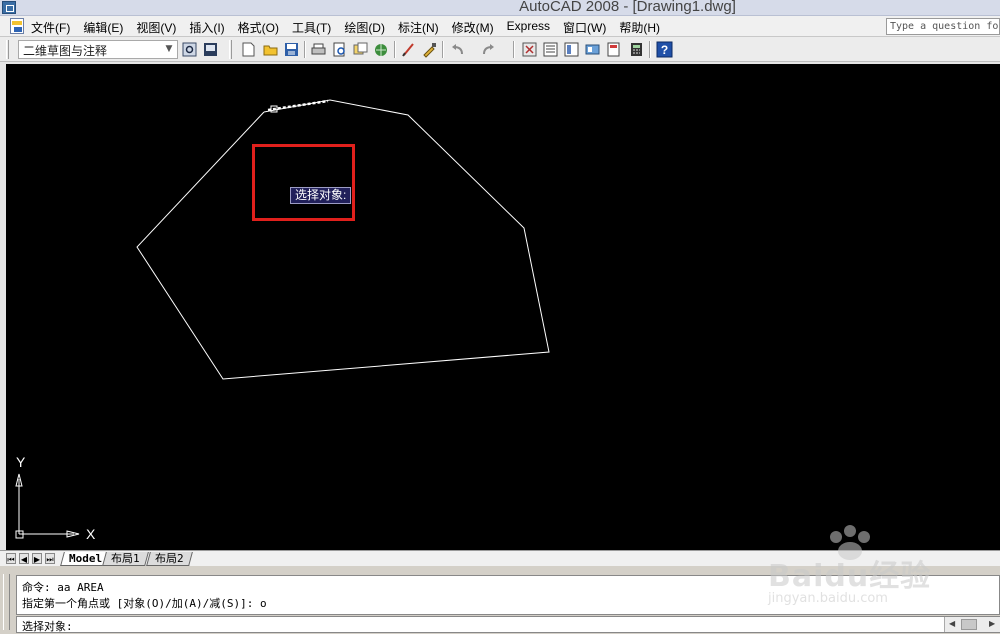  I want to click on workspace-select: 二维草图与注释 ▼, so click(98, 49).